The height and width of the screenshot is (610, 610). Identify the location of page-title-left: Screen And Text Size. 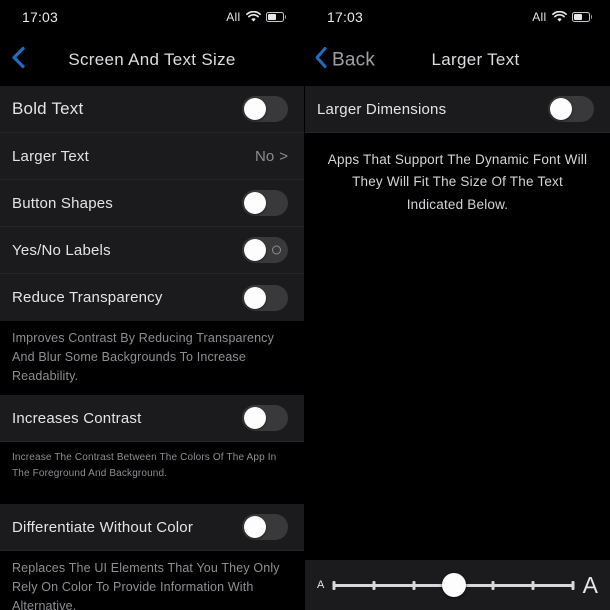
(152, 59).